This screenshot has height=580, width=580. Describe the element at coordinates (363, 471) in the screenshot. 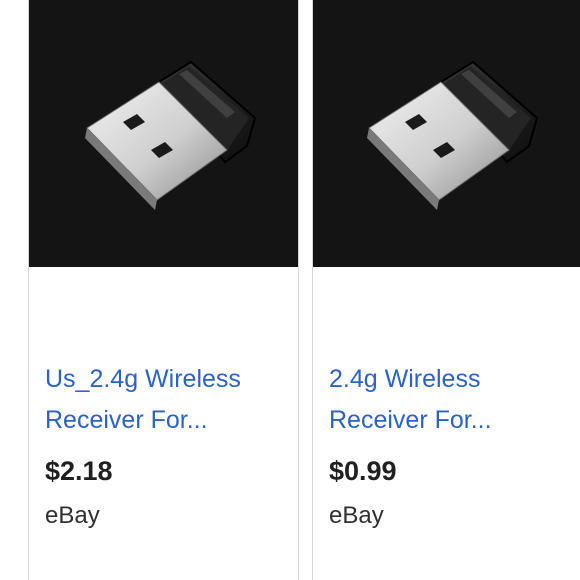

I see `product-price: $0.99` at that location.